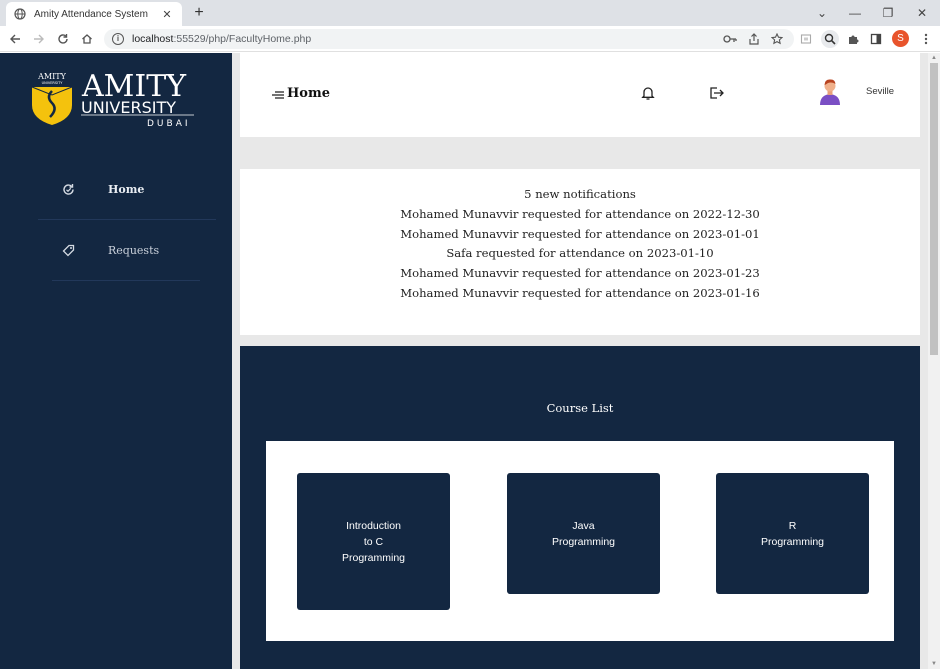 The height and width of the screenshot is (669, 940). I want to click on address-bar: i localhost:55529/php/FacultyHome.php, so click(449, 39).